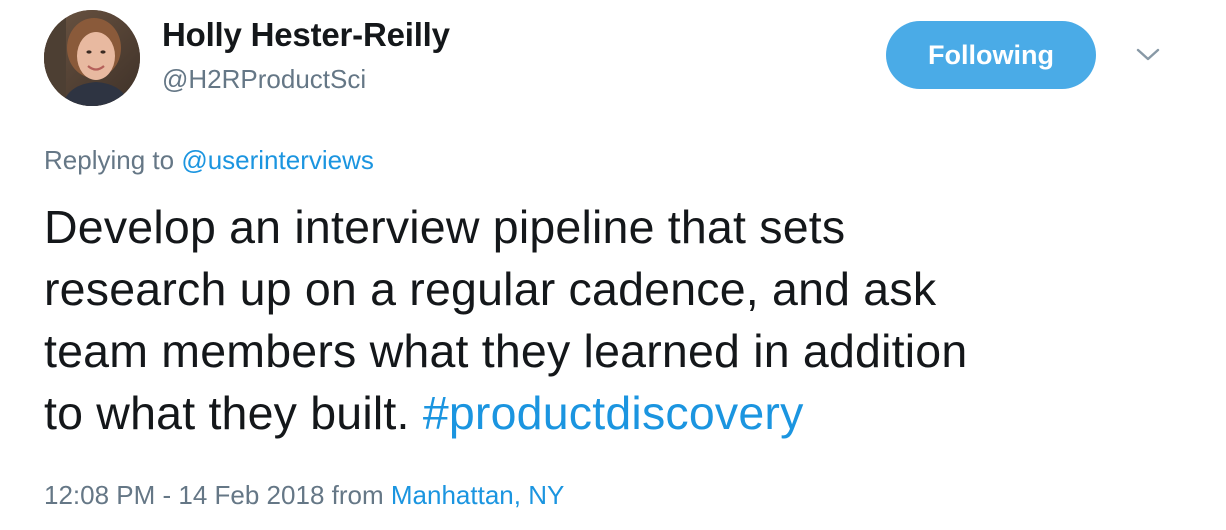  I want to click on tweet-text-line-last: to what they built. #productdiscovery, so click(624, 413).